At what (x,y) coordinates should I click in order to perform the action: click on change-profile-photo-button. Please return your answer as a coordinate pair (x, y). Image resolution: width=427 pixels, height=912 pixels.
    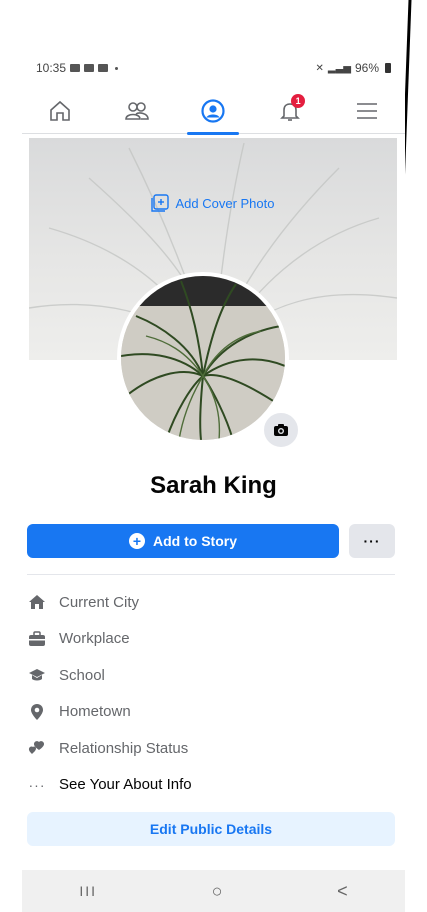
    Looking at the image, I should click on (281, 430).